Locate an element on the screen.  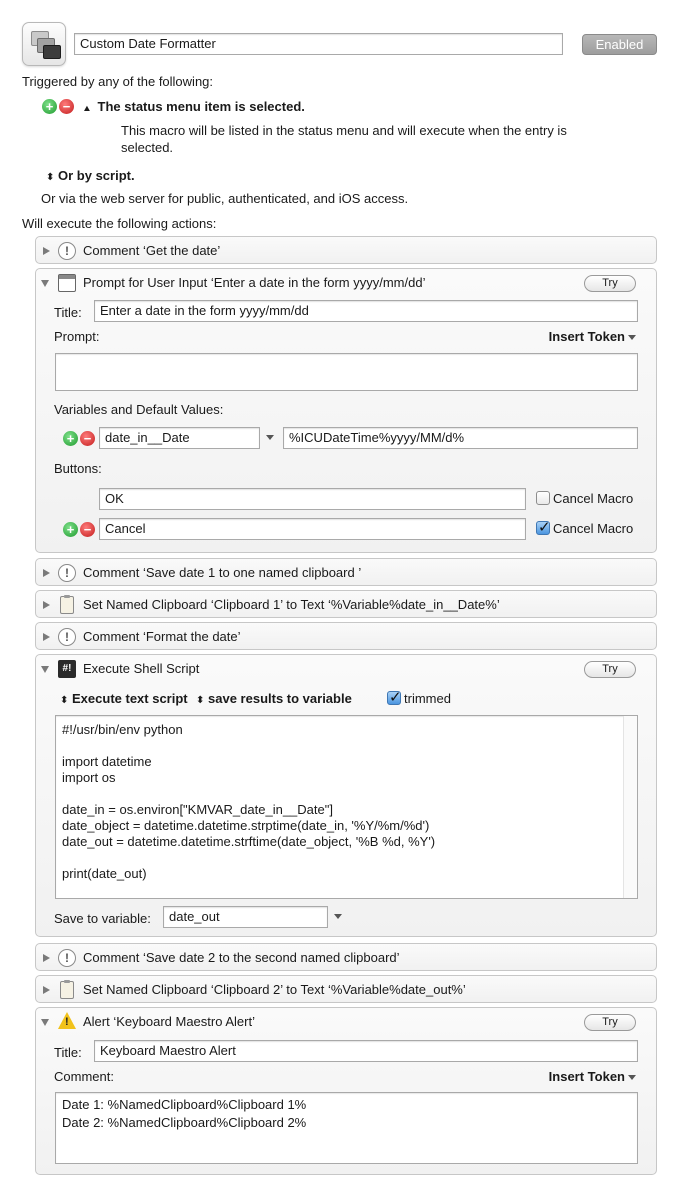
macro-icon is located at coordinates (44, 44).